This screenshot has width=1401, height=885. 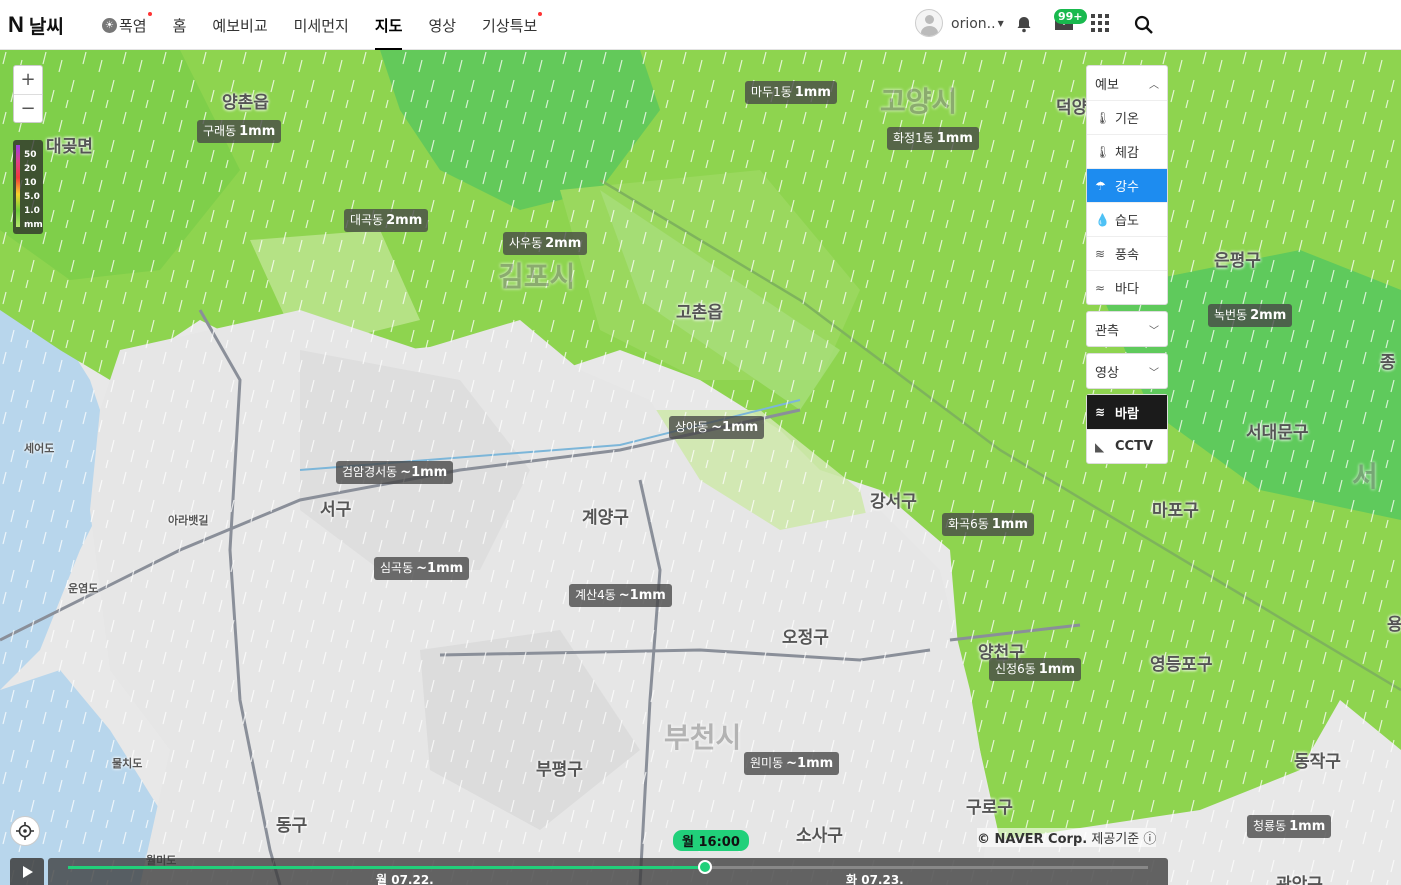 I want to click on video-row: 영상 ﹀, so click(x=1127, y=371).